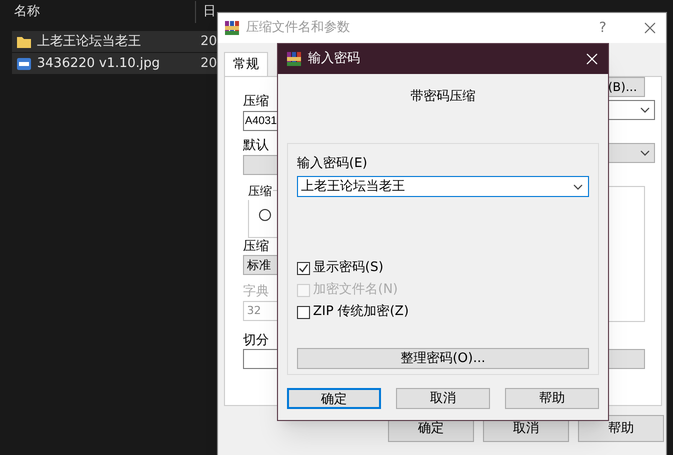 Image resolution: width=673 pixels, height=455 pixels. Describe the element at coordinates (355, 290) in the screenshot. I see `checkbox-label: 加密文件名(N)` at that location.